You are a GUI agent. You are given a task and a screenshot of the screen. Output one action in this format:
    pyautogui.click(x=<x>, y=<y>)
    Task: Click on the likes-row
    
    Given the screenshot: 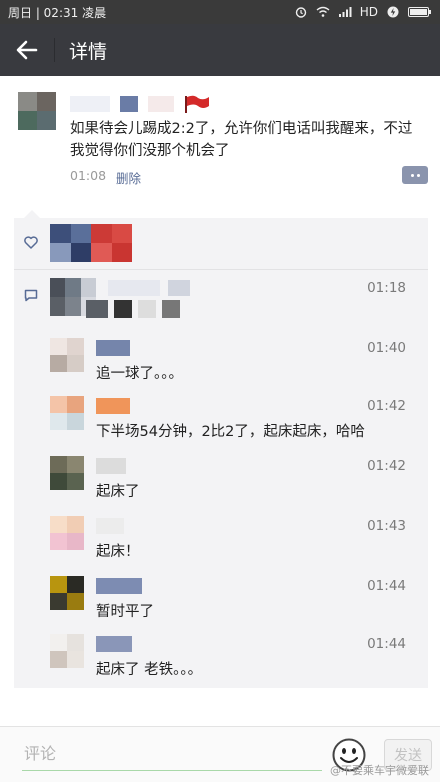 What is the action you would take?
    pyautogui.click(x=221, y=260)
    